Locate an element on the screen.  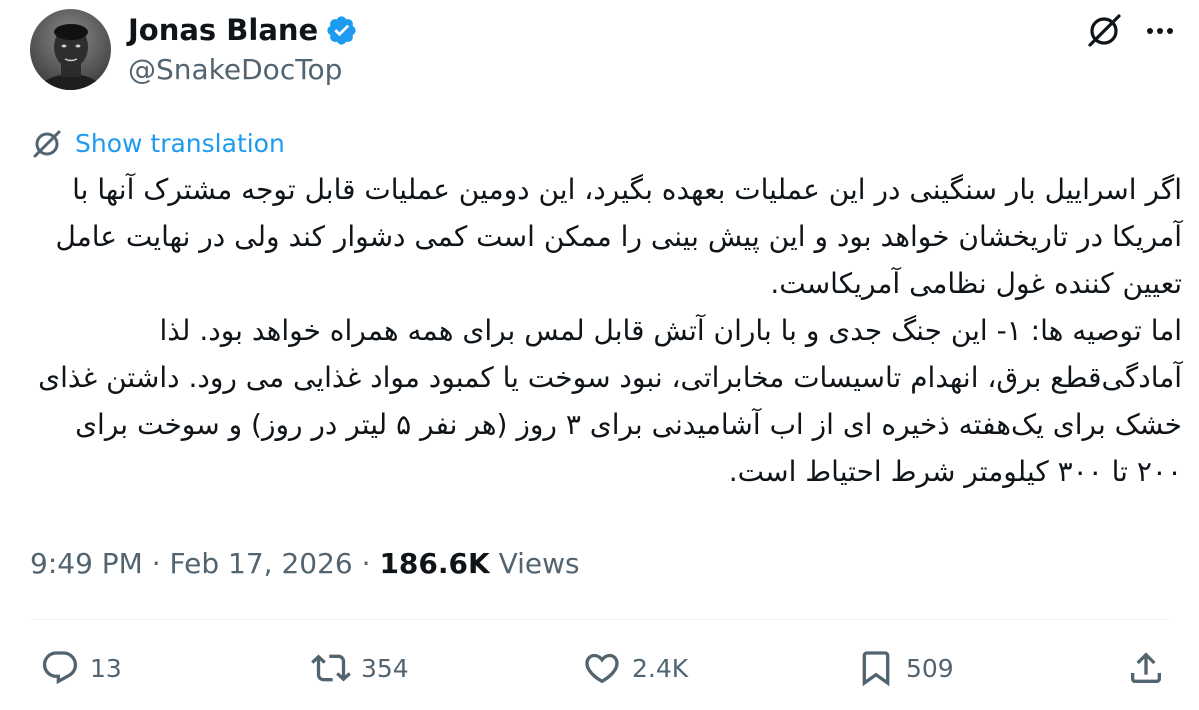
views-label: Views is located at coordinates (539, 563).